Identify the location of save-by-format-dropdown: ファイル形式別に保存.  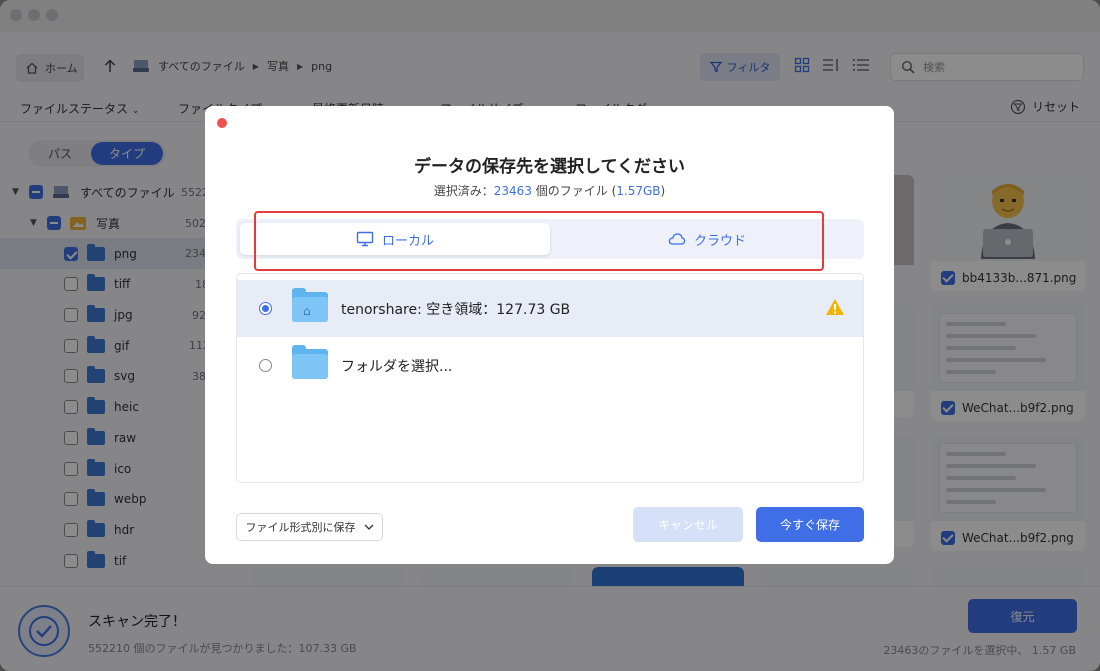
(309, 527).